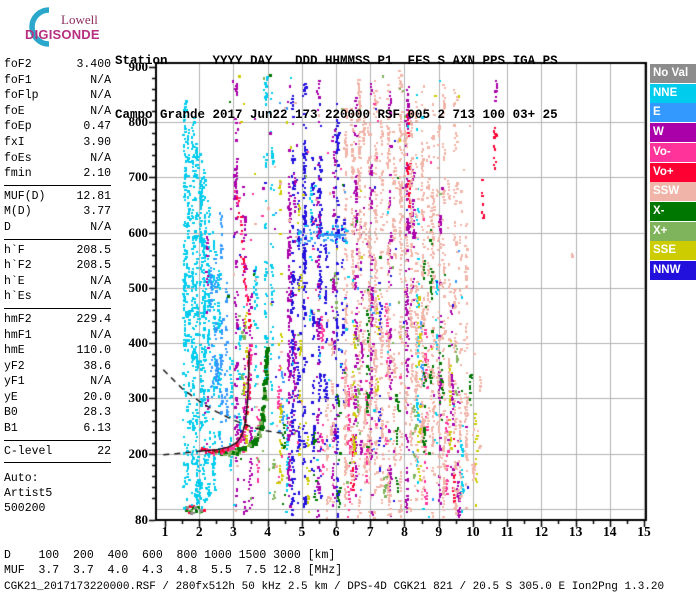 The image size is (700, 600). Describe the element at coordinates (18, 297) in the screenshot. I see `param-label: h`Es` at that location.